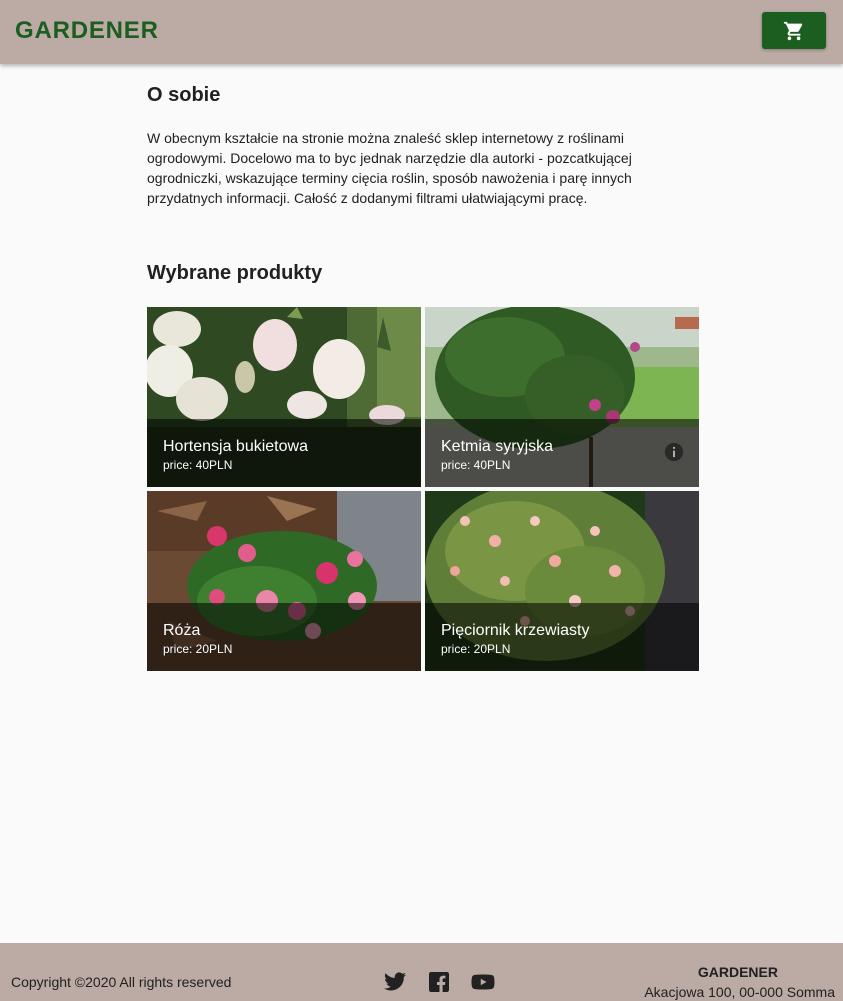  Describe the element at coordinates (182, 630) in the screenshot. I see `product-name: Róża` at that location.